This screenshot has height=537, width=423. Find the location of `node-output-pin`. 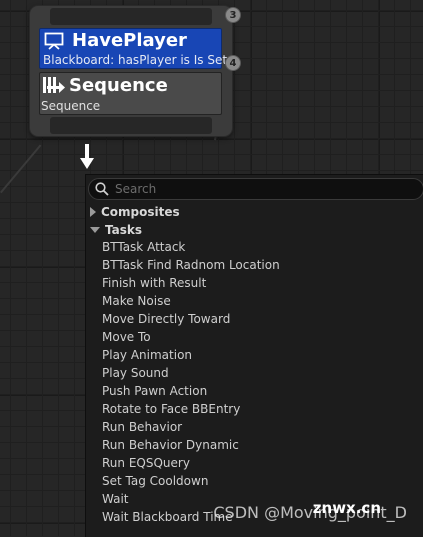

node-output-pin is located at coordinates (131, 125).